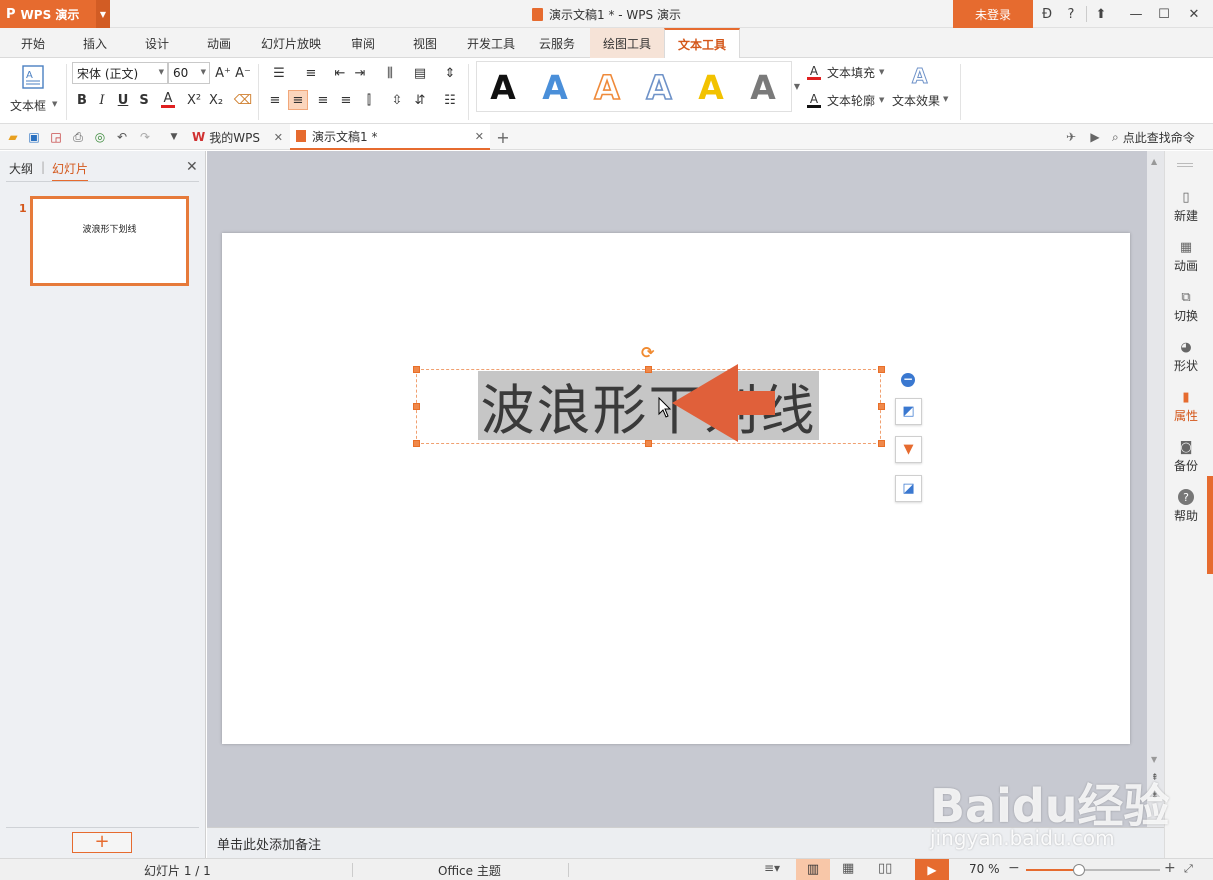  Describe the element at coordinates (908, 380) in the screenshot. I see `collapse-icon: −` at that location.